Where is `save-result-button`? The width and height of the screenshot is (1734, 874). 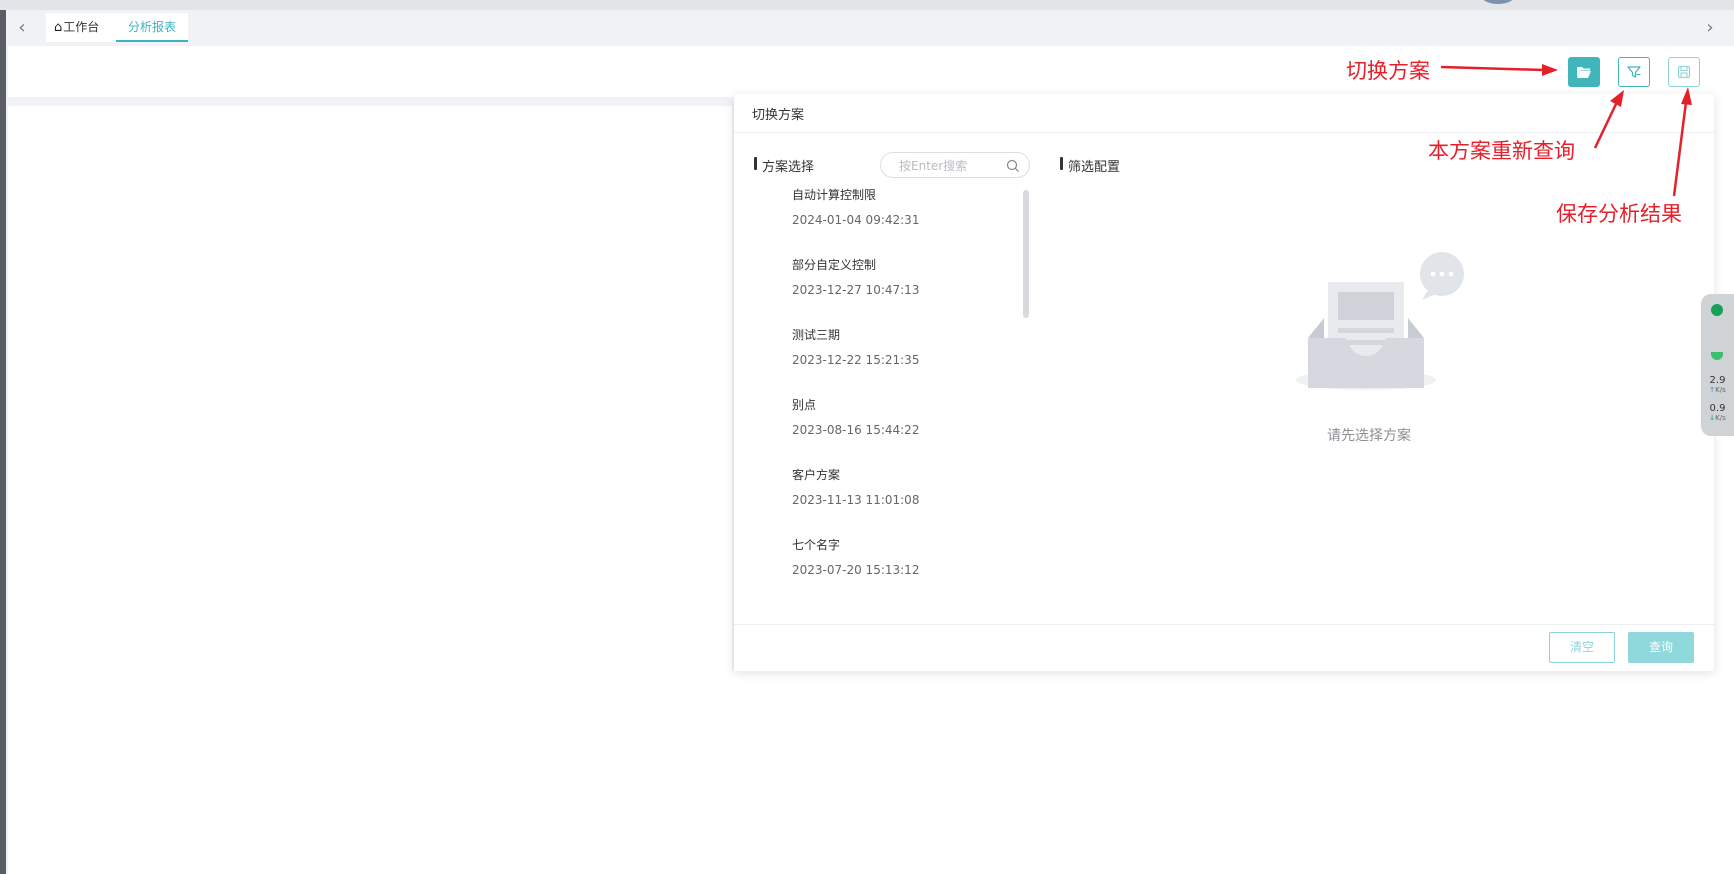 save-result-button is located at coordinates (1684, 72).